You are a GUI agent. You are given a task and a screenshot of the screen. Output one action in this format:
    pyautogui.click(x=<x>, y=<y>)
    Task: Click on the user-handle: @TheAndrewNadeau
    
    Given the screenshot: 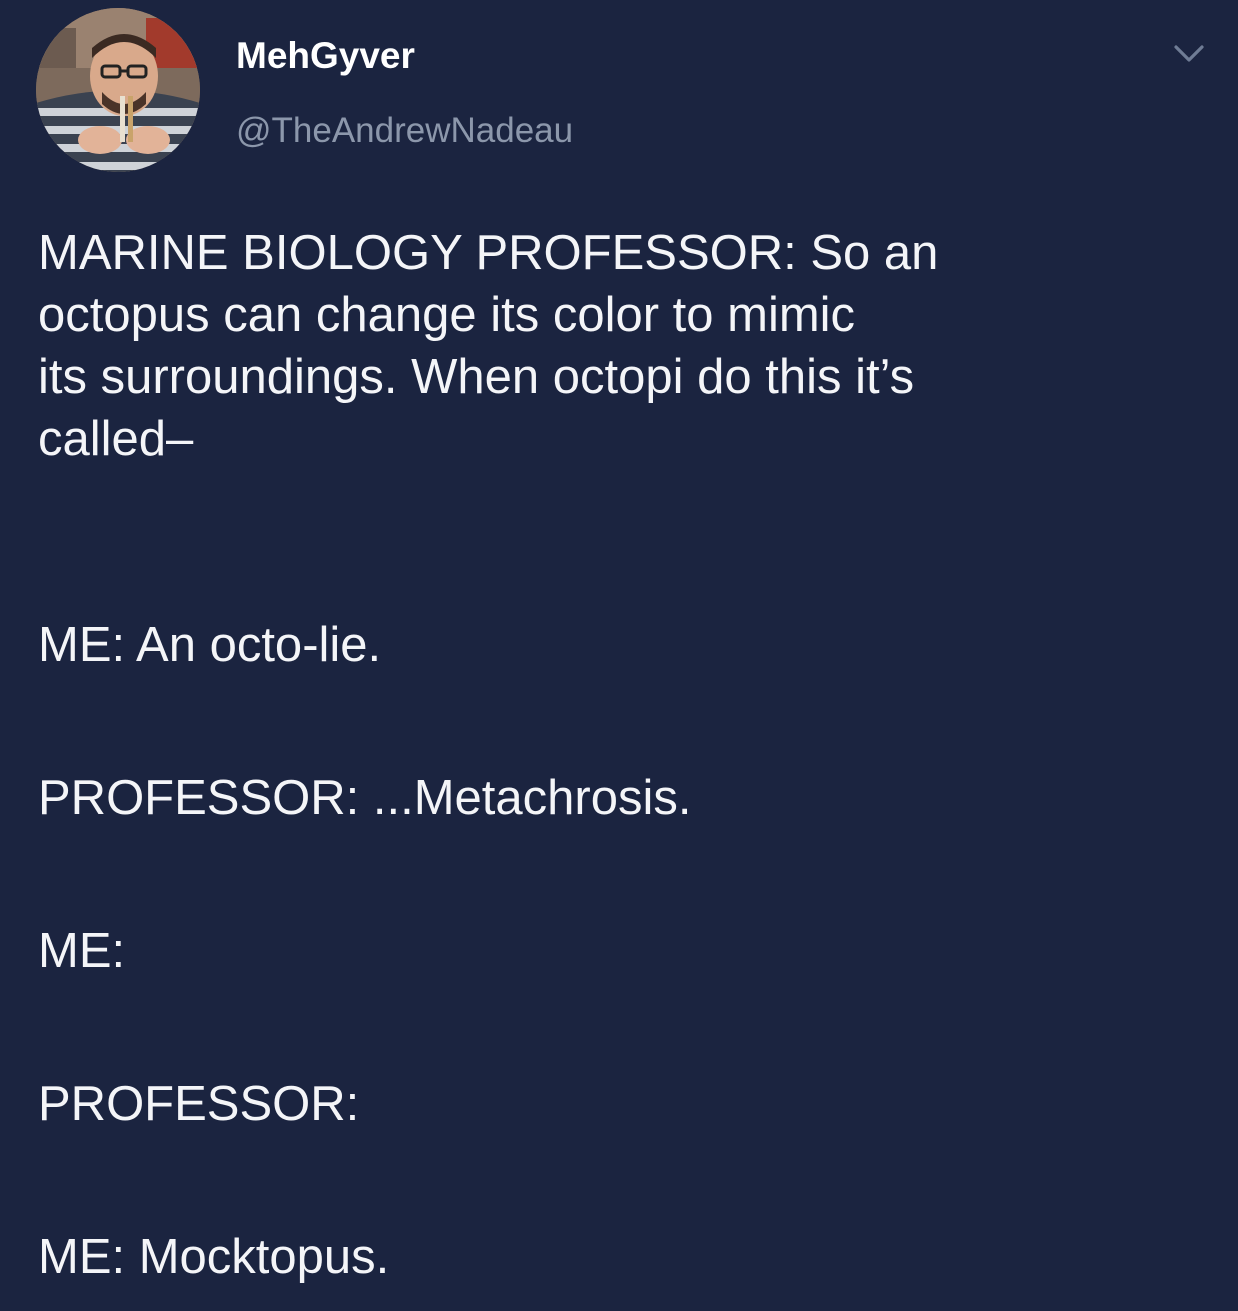 What is the action you would take?
    pyautogui.click(x=404, y=131)
    